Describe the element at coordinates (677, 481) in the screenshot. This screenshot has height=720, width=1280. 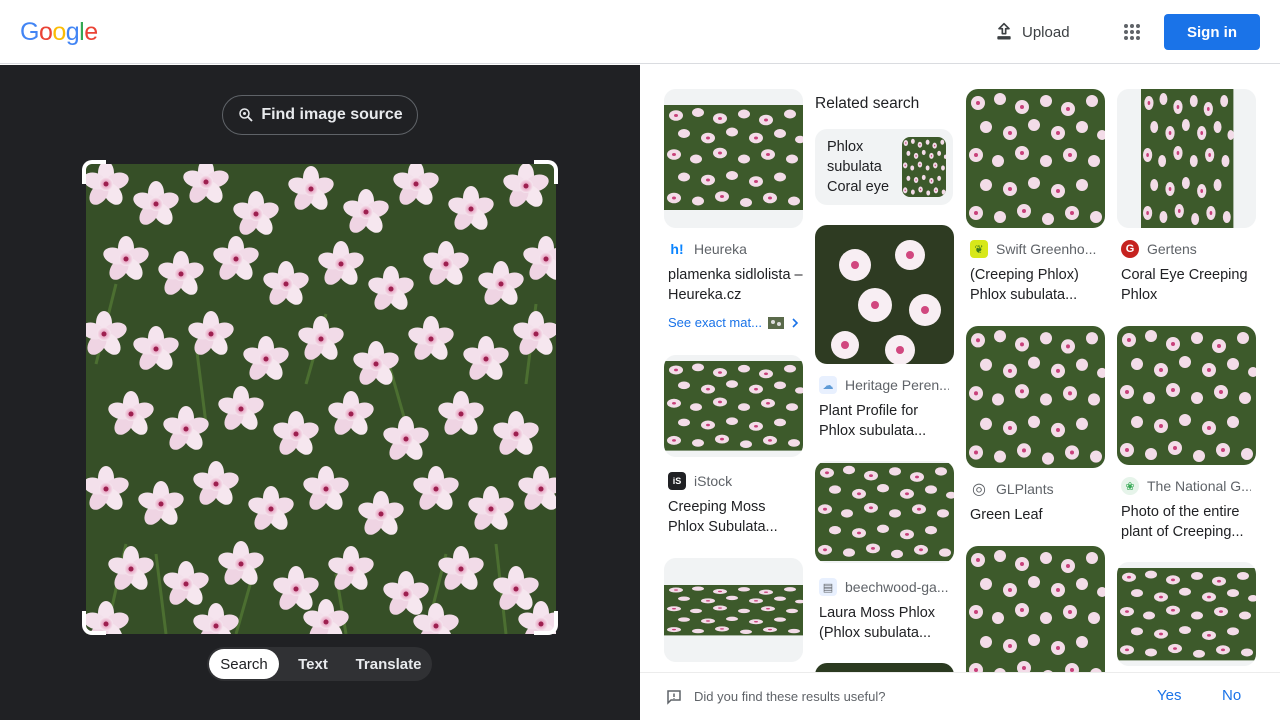
I see `istock-favicon: iS` at that location.